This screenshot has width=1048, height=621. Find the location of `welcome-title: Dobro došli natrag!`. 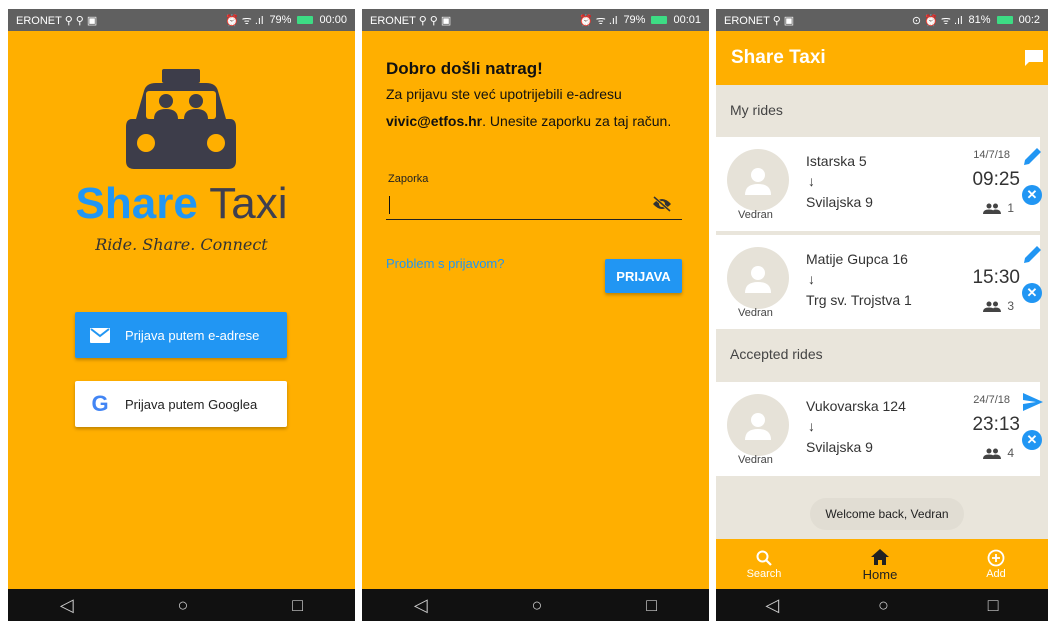

welcome-title: Dobro došli natrag! is located at coordinates (464, 68).